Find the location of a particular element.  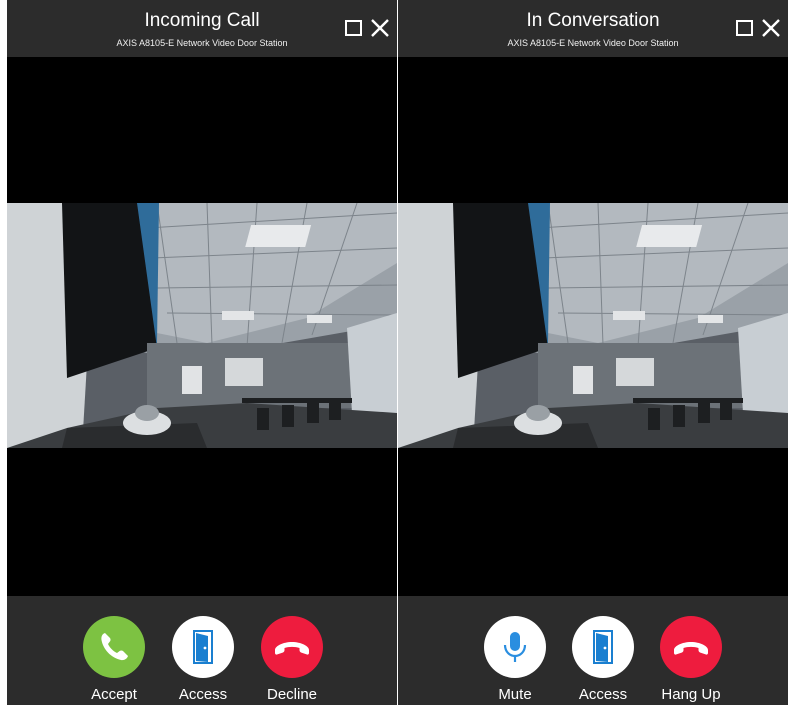

phone-icon is located at coordinates (114, 647).